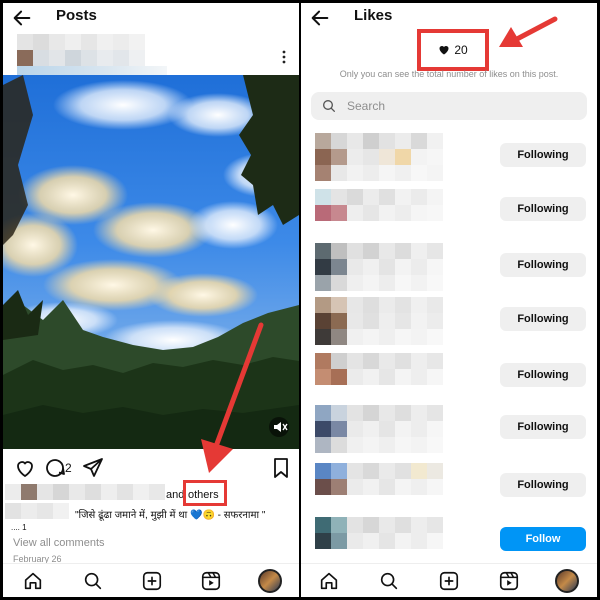 The width and height of the screenshot is (600, 600). Describe the element at coordinates (284, 57) in the screenshot. I see `more-options-icon` at that location.